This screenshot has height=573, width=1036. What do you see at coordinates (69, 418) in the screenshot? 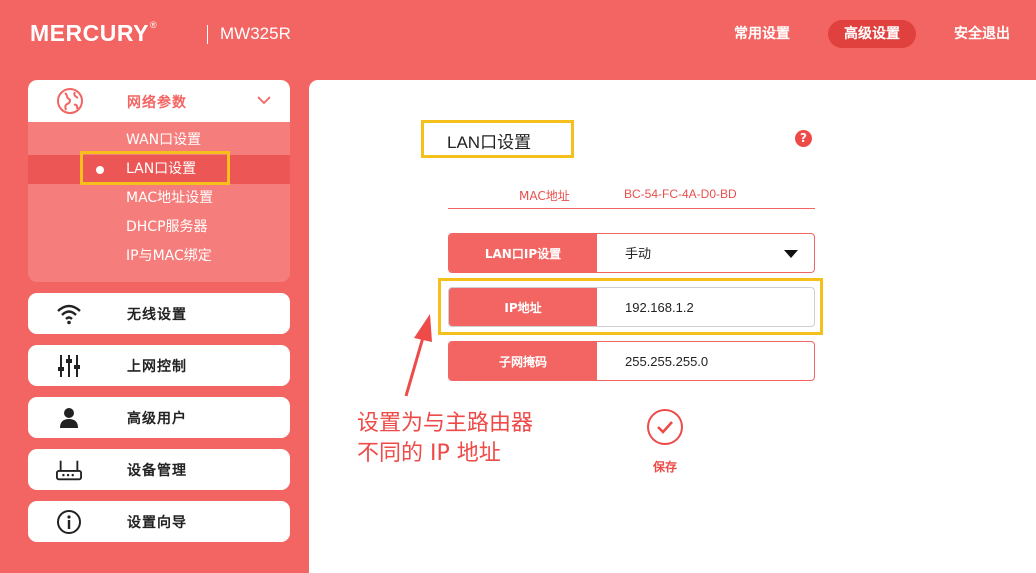
I see `user-icon` at bounding box center [69, 418].